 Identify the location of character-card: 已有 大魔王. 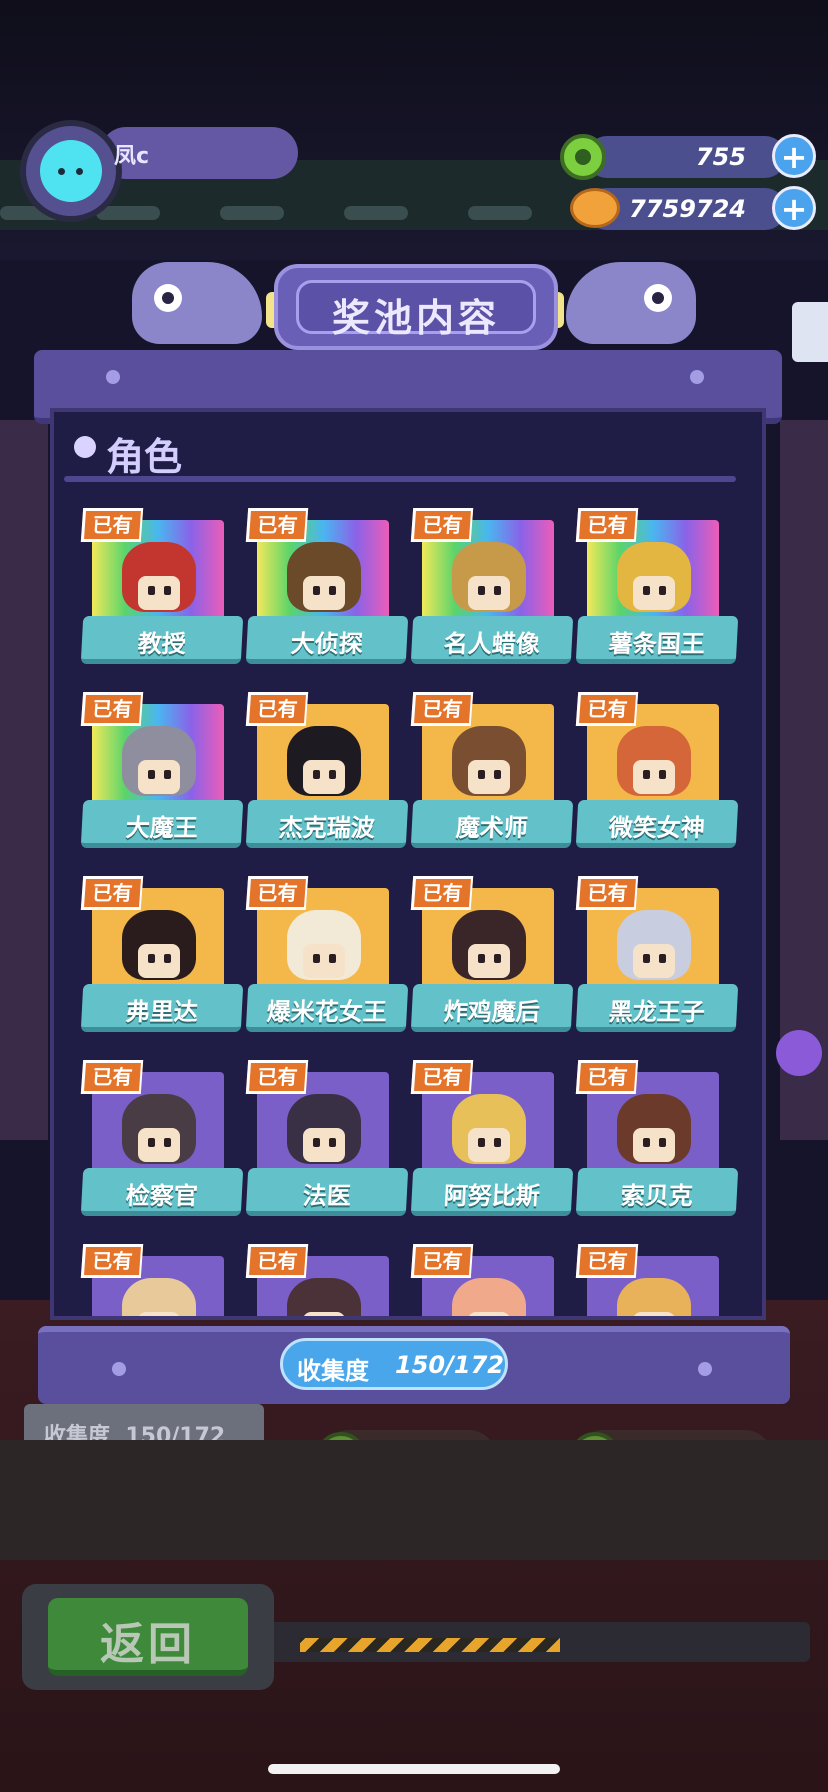
(162, 777).